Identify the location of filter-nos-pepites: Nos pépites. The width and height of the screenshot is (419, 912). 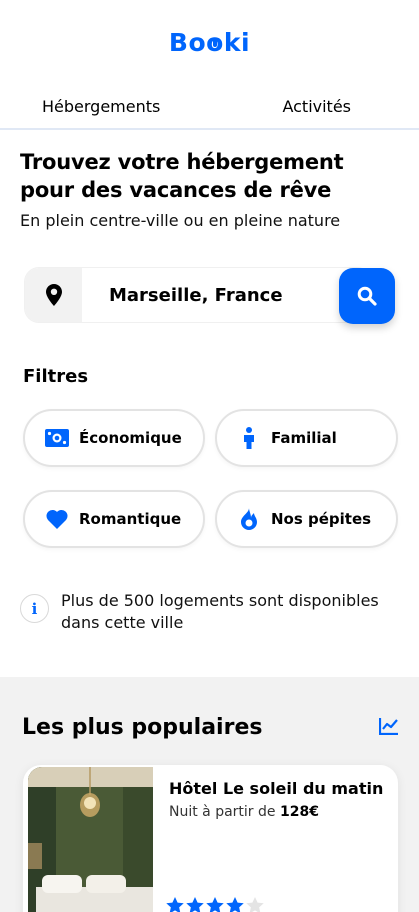
(306, 519).